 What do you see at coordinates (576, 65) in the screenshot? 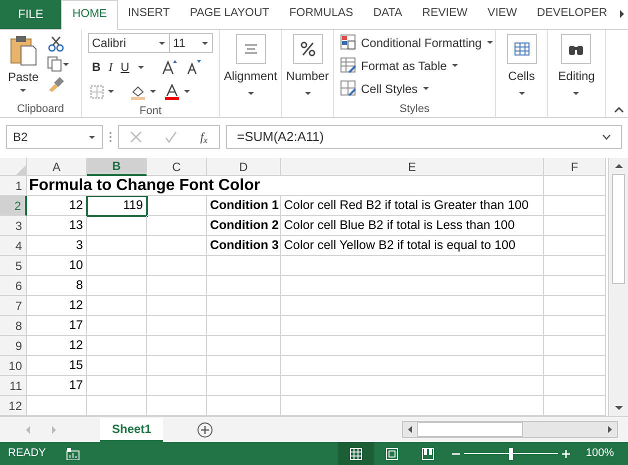
I see `editing-button: Editing` at bounding box center [576, 65].